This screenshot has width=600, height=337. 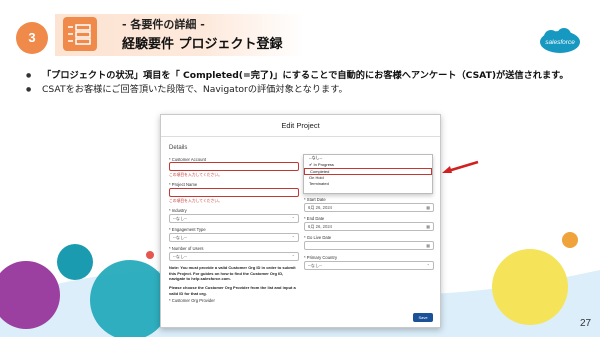 What do you see at coordinates (460, 166) in the screenshot?
I see `red-arrow-icon` at bounding box center [460, 166].